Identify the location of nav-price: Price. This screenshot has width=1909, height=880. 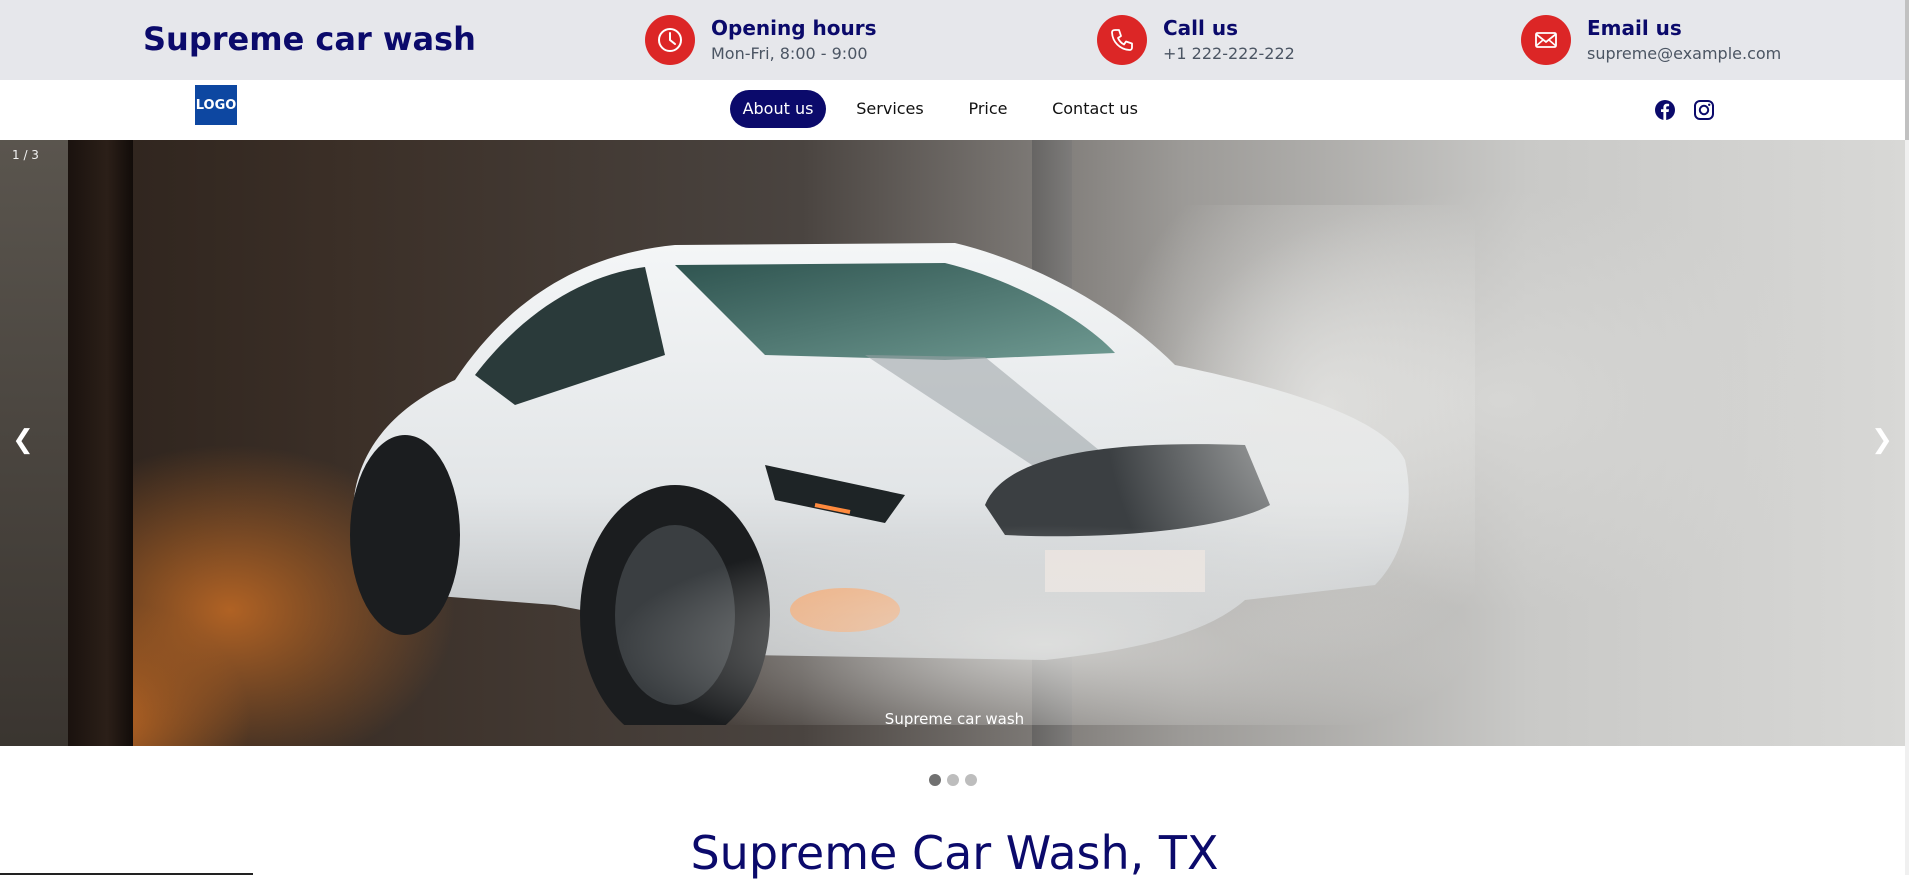
(988, 109).